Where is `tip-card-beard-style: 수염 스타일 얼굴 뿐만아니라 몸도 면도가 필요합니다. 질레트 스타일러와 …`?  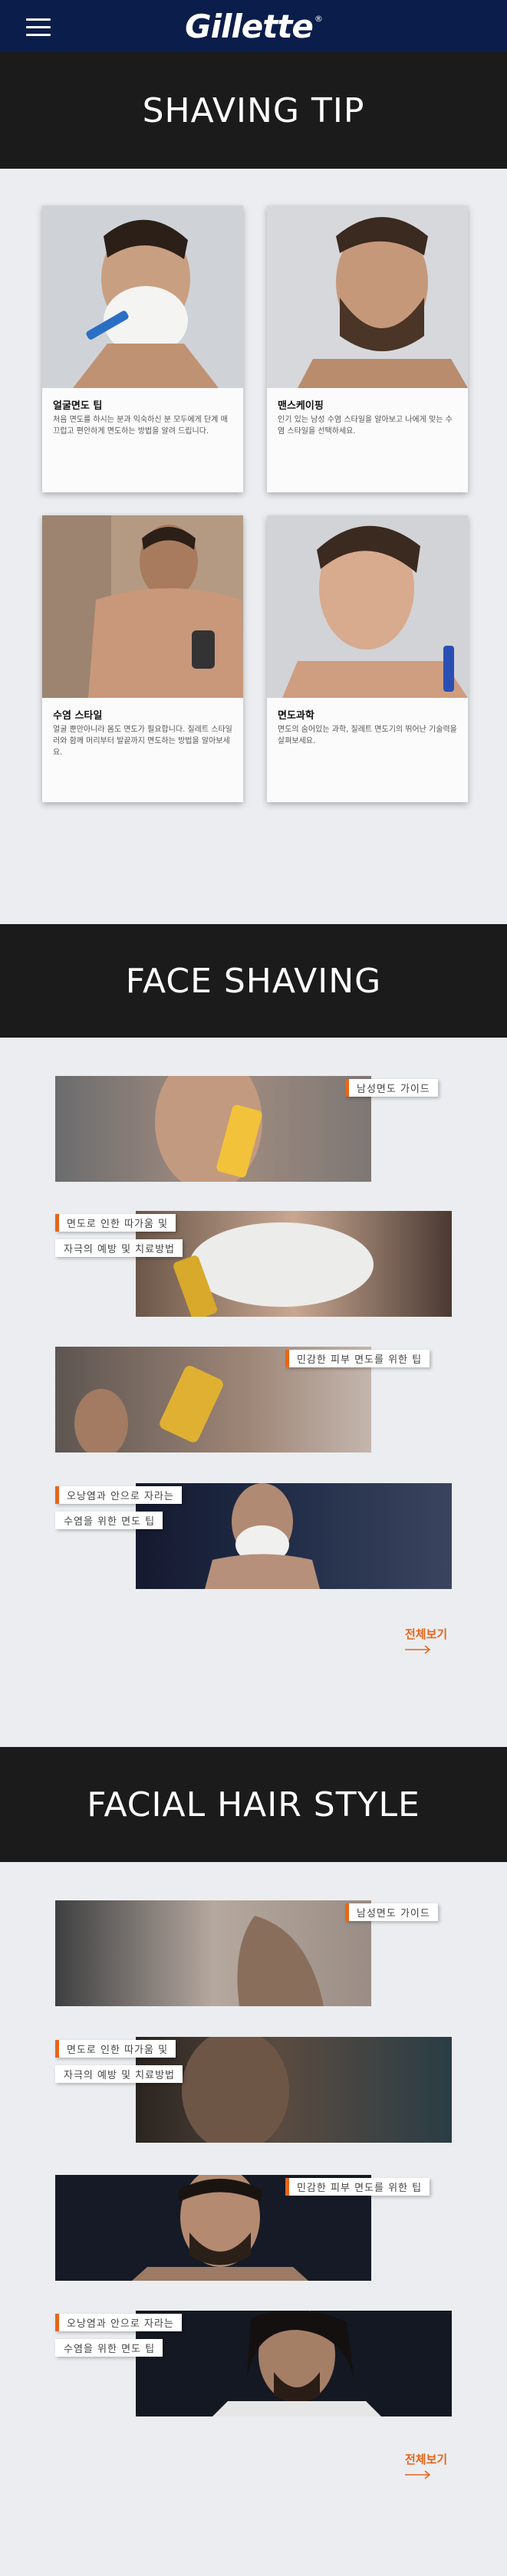
tip-card-beard-style: 수염 스타일 얼굴 뿐만아니라 몸도 면도가 필요합니다. 질레트 스타일러와 … is located at coordinates (143, 658).